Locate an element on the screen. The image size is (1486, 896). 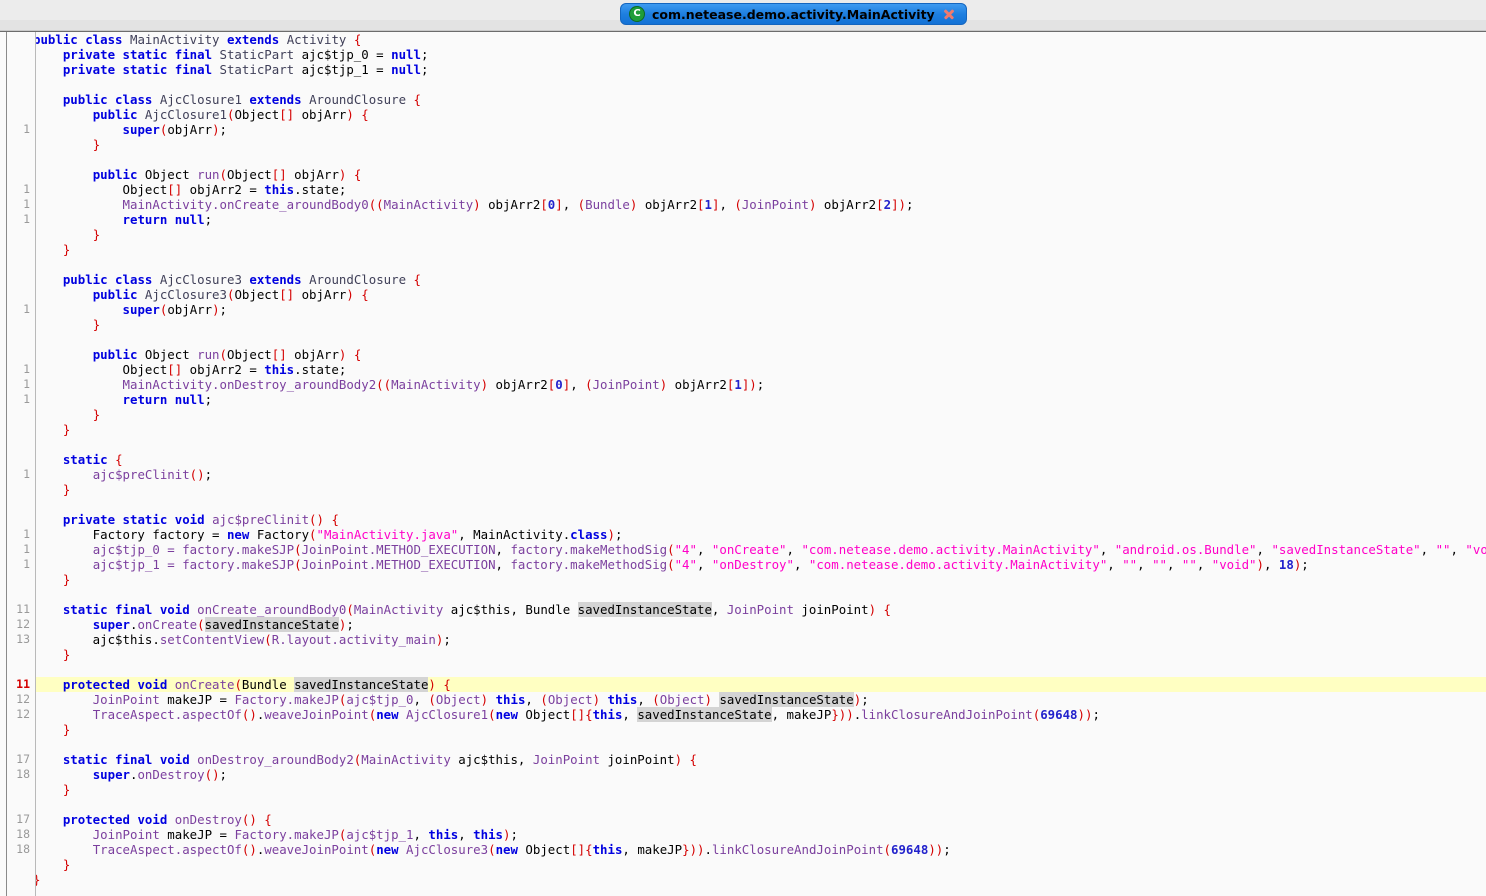
code-line-text: return null; is located at coordinates (167, 219).